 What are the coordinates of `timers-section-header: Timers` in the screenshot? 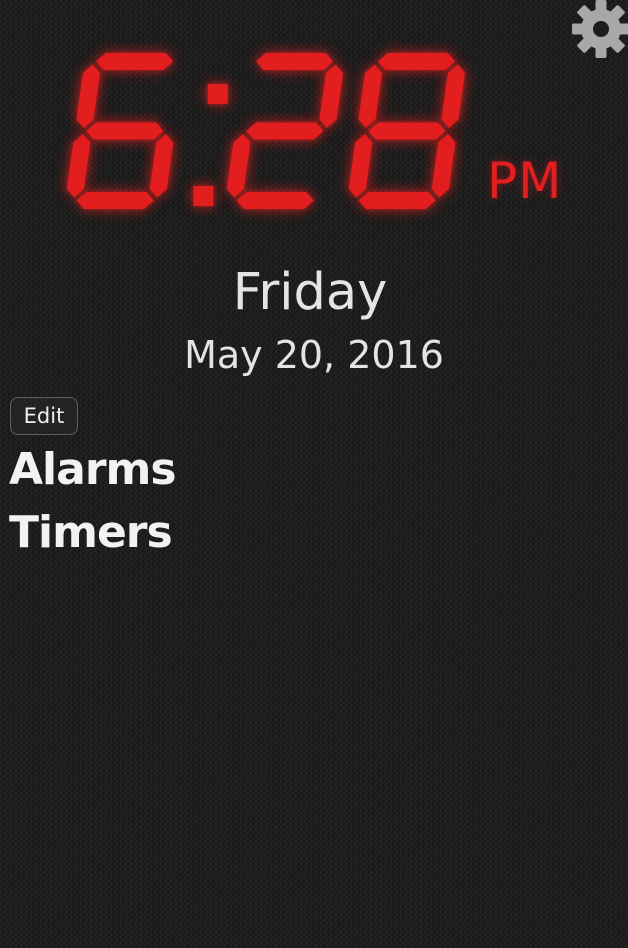 It's located at (91, 533).